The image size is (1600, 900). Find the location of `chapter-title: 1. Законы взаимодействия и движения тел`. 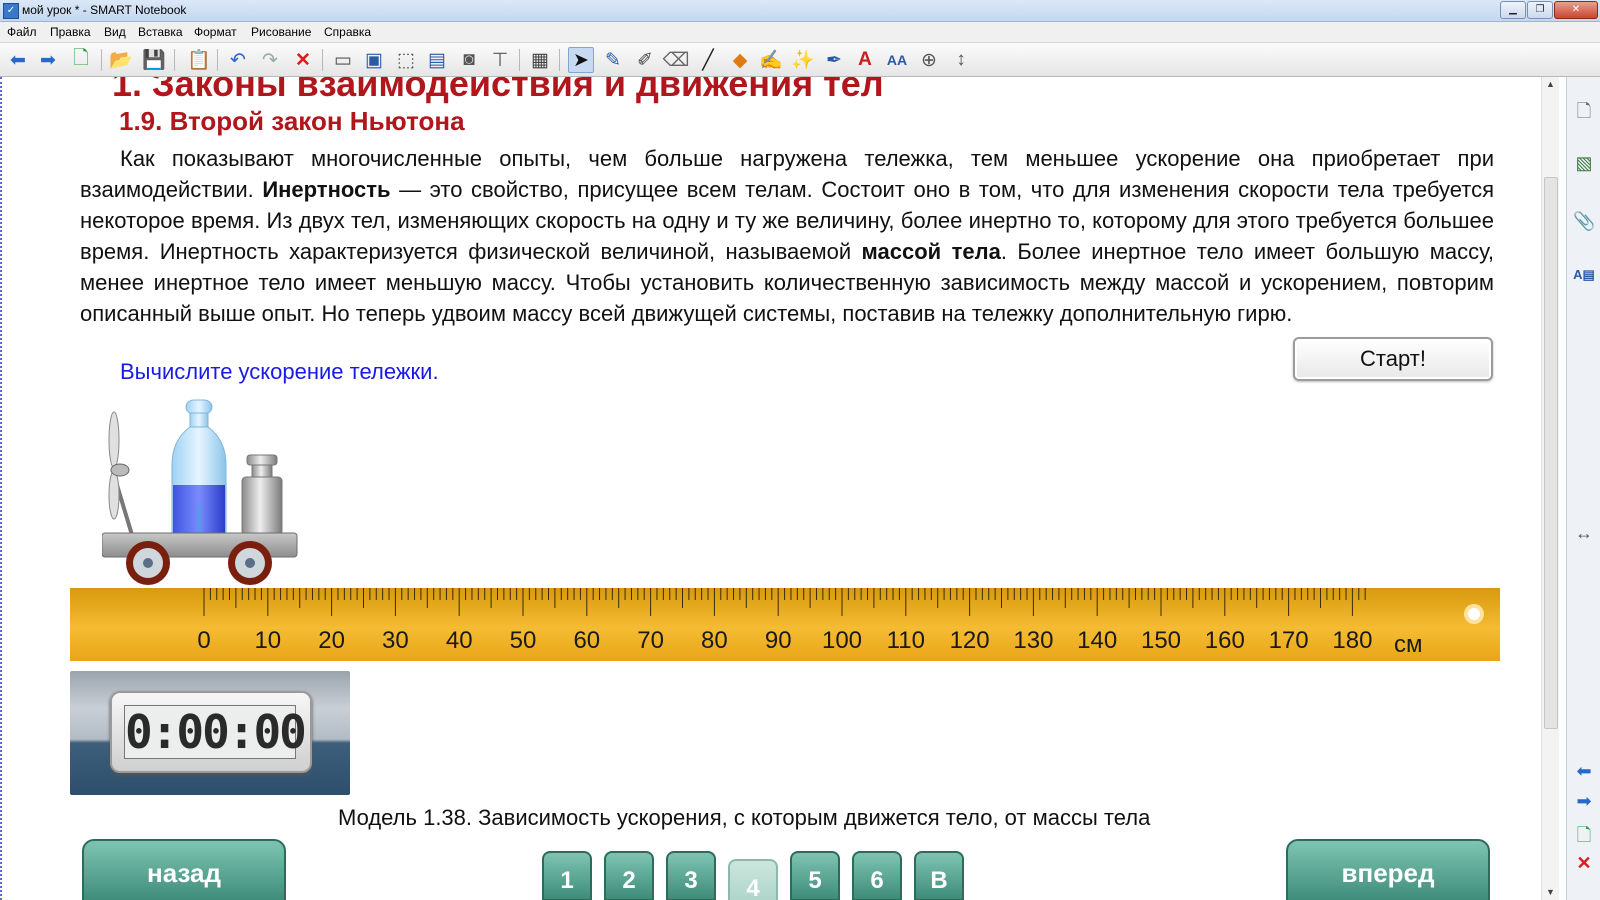

chapter-title: 1. Законы взаимодействия и движения тел is located at coordinates (498, 90).